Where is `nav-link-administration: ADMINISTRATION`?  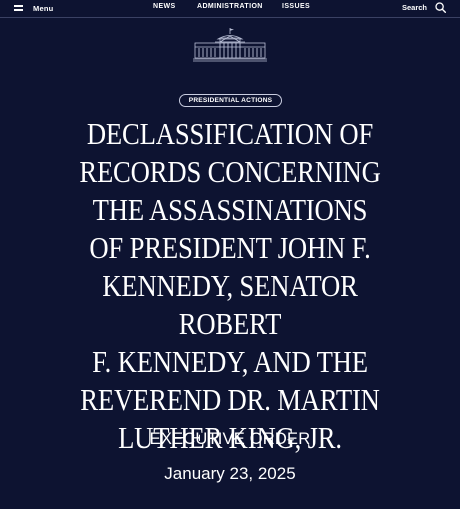 nav-link-administration: ADMINISTRATION is located at coordinates (230, 6).